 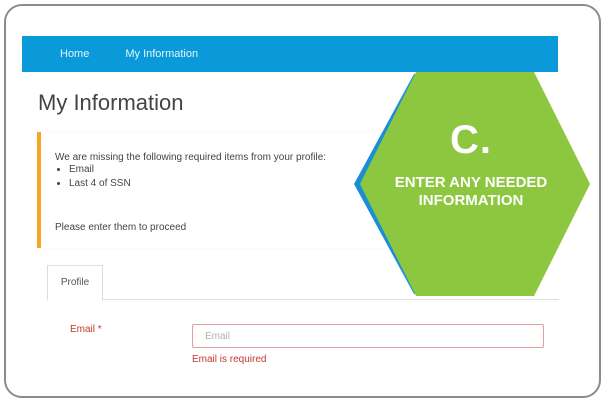 I want to click on alert-missing-item: Last 4 of SSN, so click(x=100, y=184).